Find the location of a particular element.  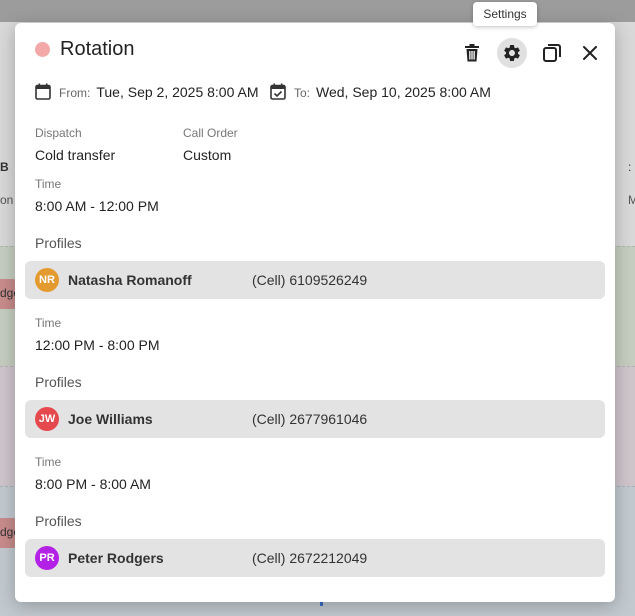

background-text: on is located at coordinates (7, 200).